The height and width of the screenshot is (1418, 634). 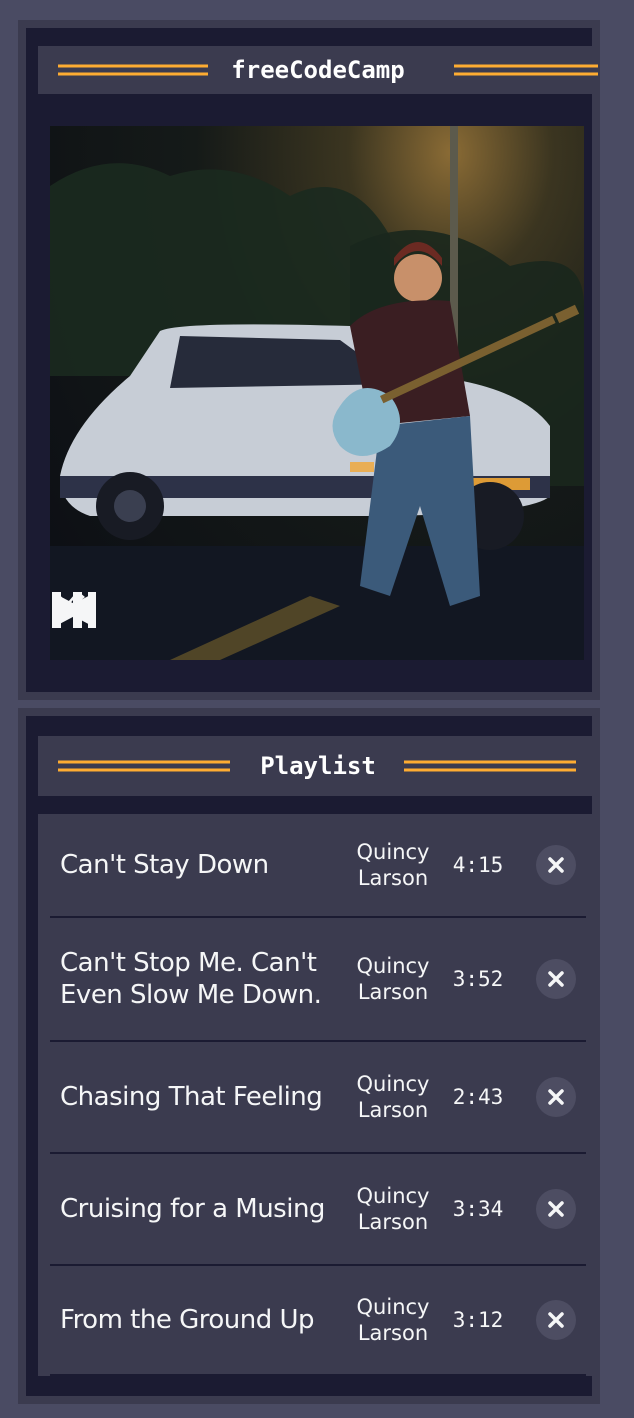 I want to click on previous-button, so click(x=102, y=615).